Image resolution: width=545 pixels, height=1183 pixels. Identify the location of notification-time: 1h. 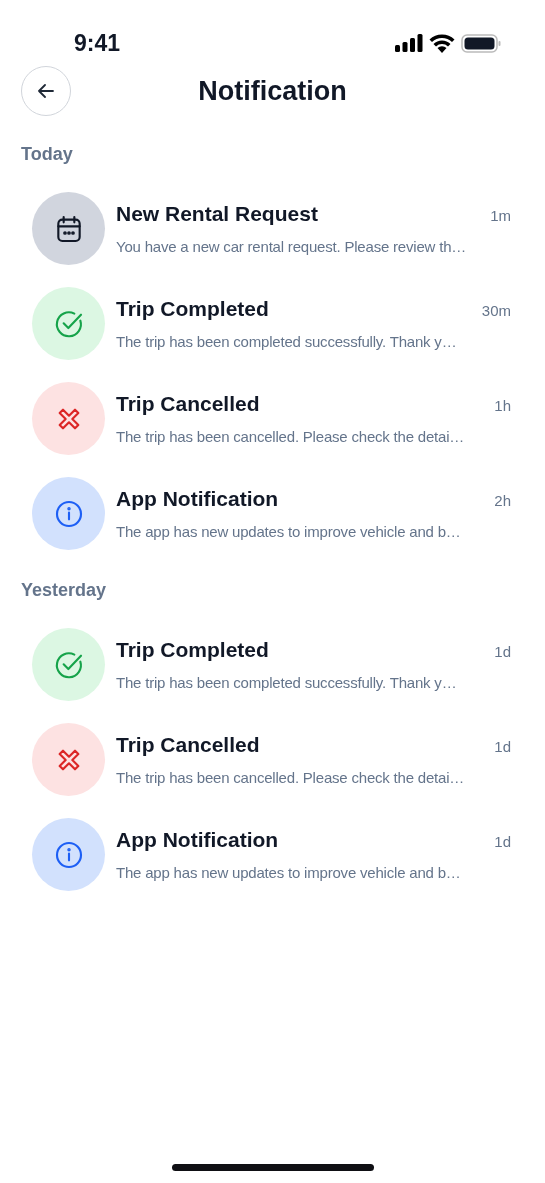
(502, 405).